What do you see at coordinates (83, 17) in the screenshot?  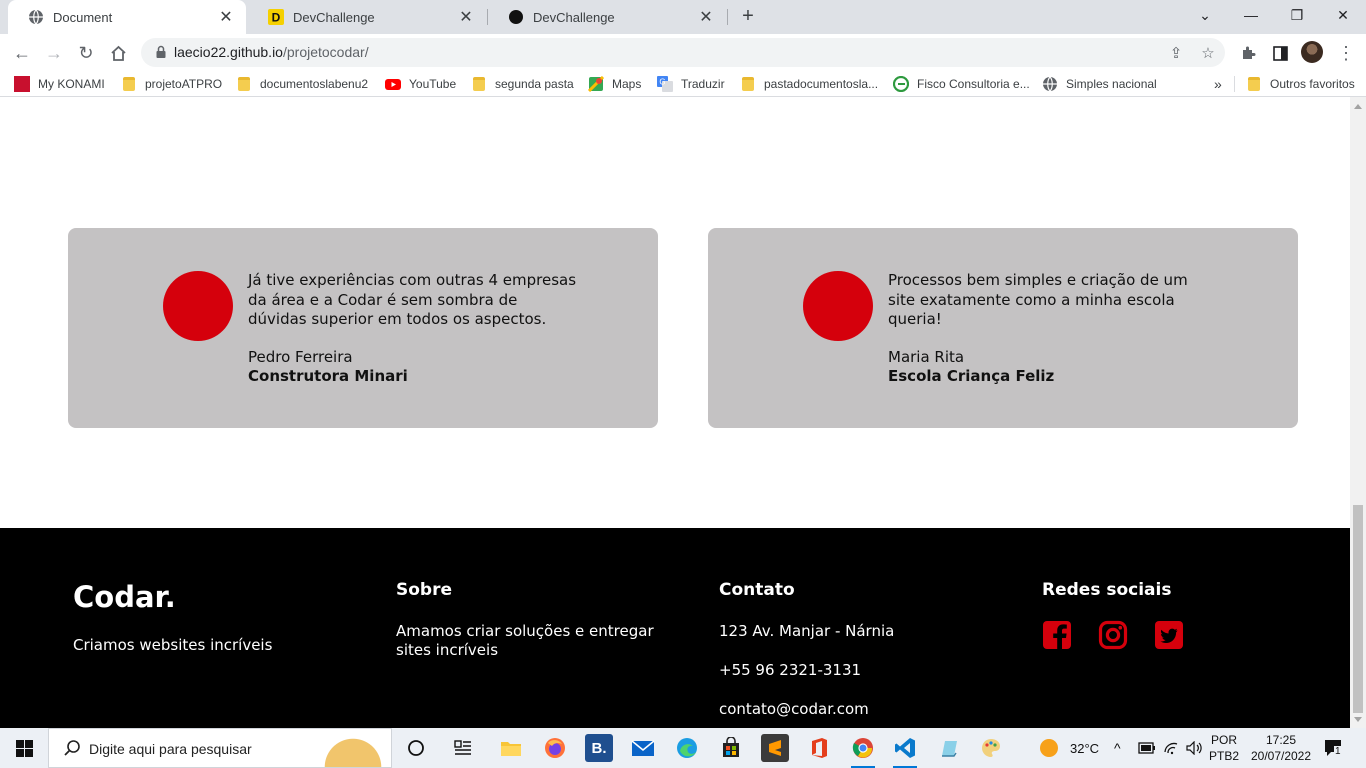 I see `tab-title: Document` at bounding box center [83, 17].